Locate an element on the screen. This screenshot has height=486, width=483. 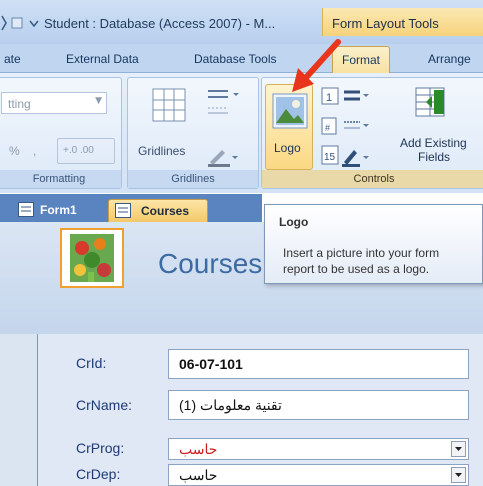
formatting-group: tting ▼ % , +.0 .00 Formatting is located at coordinates (61, 133).